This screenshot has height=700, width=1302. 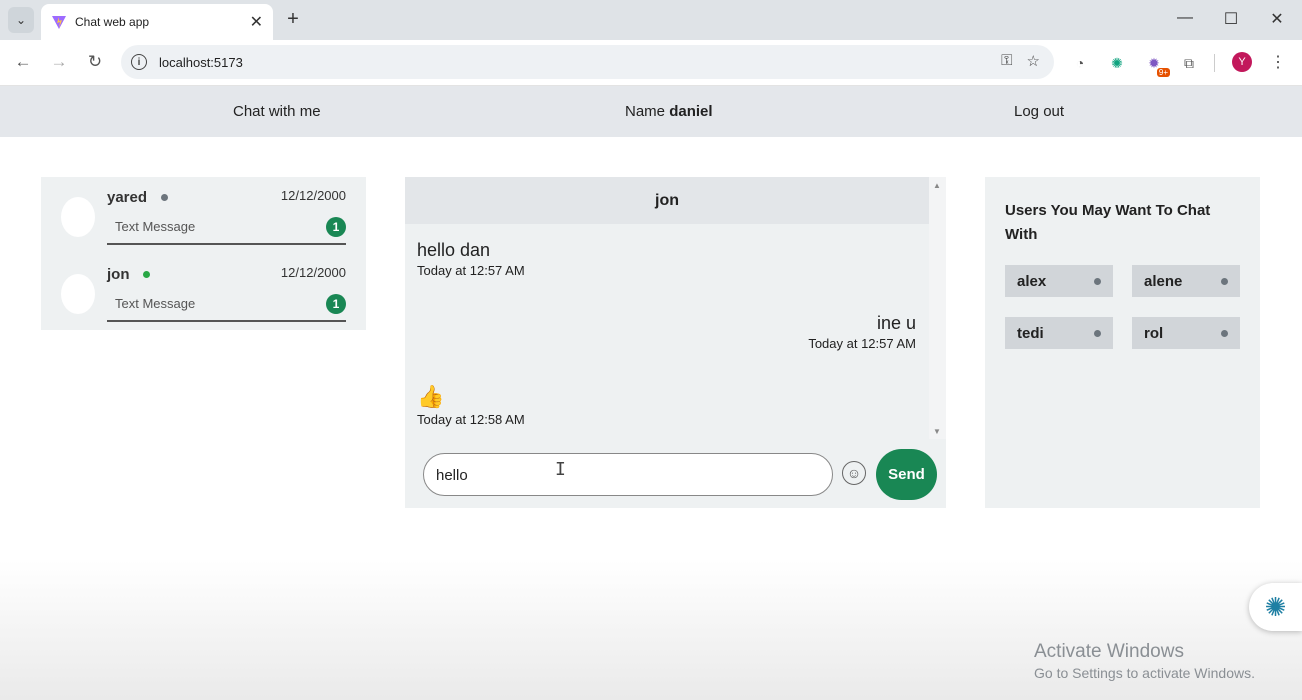 What do you see at coordinates (1214, 63) in the screenshot?
I see `toolbar-divider` at bounding box center [1214, 63].